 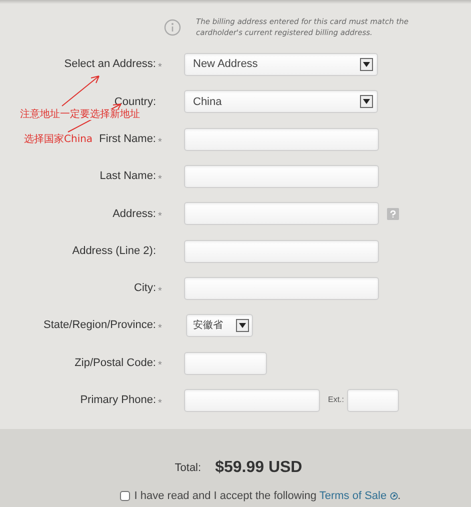 I want to click on phone-input-field, so click(x=252, y=400).